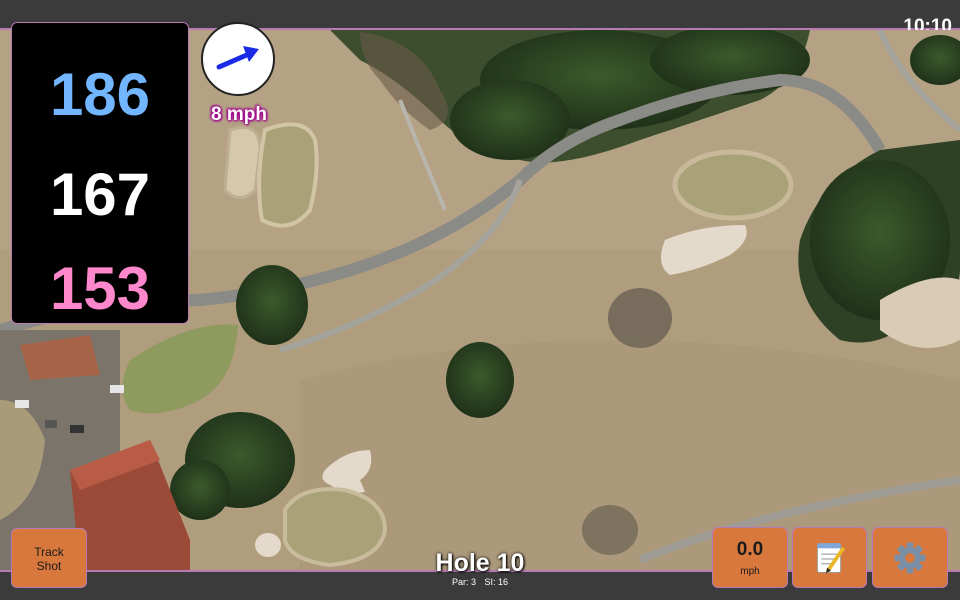  I want to click on wind-speed: 8 mph, so click(239, 114).